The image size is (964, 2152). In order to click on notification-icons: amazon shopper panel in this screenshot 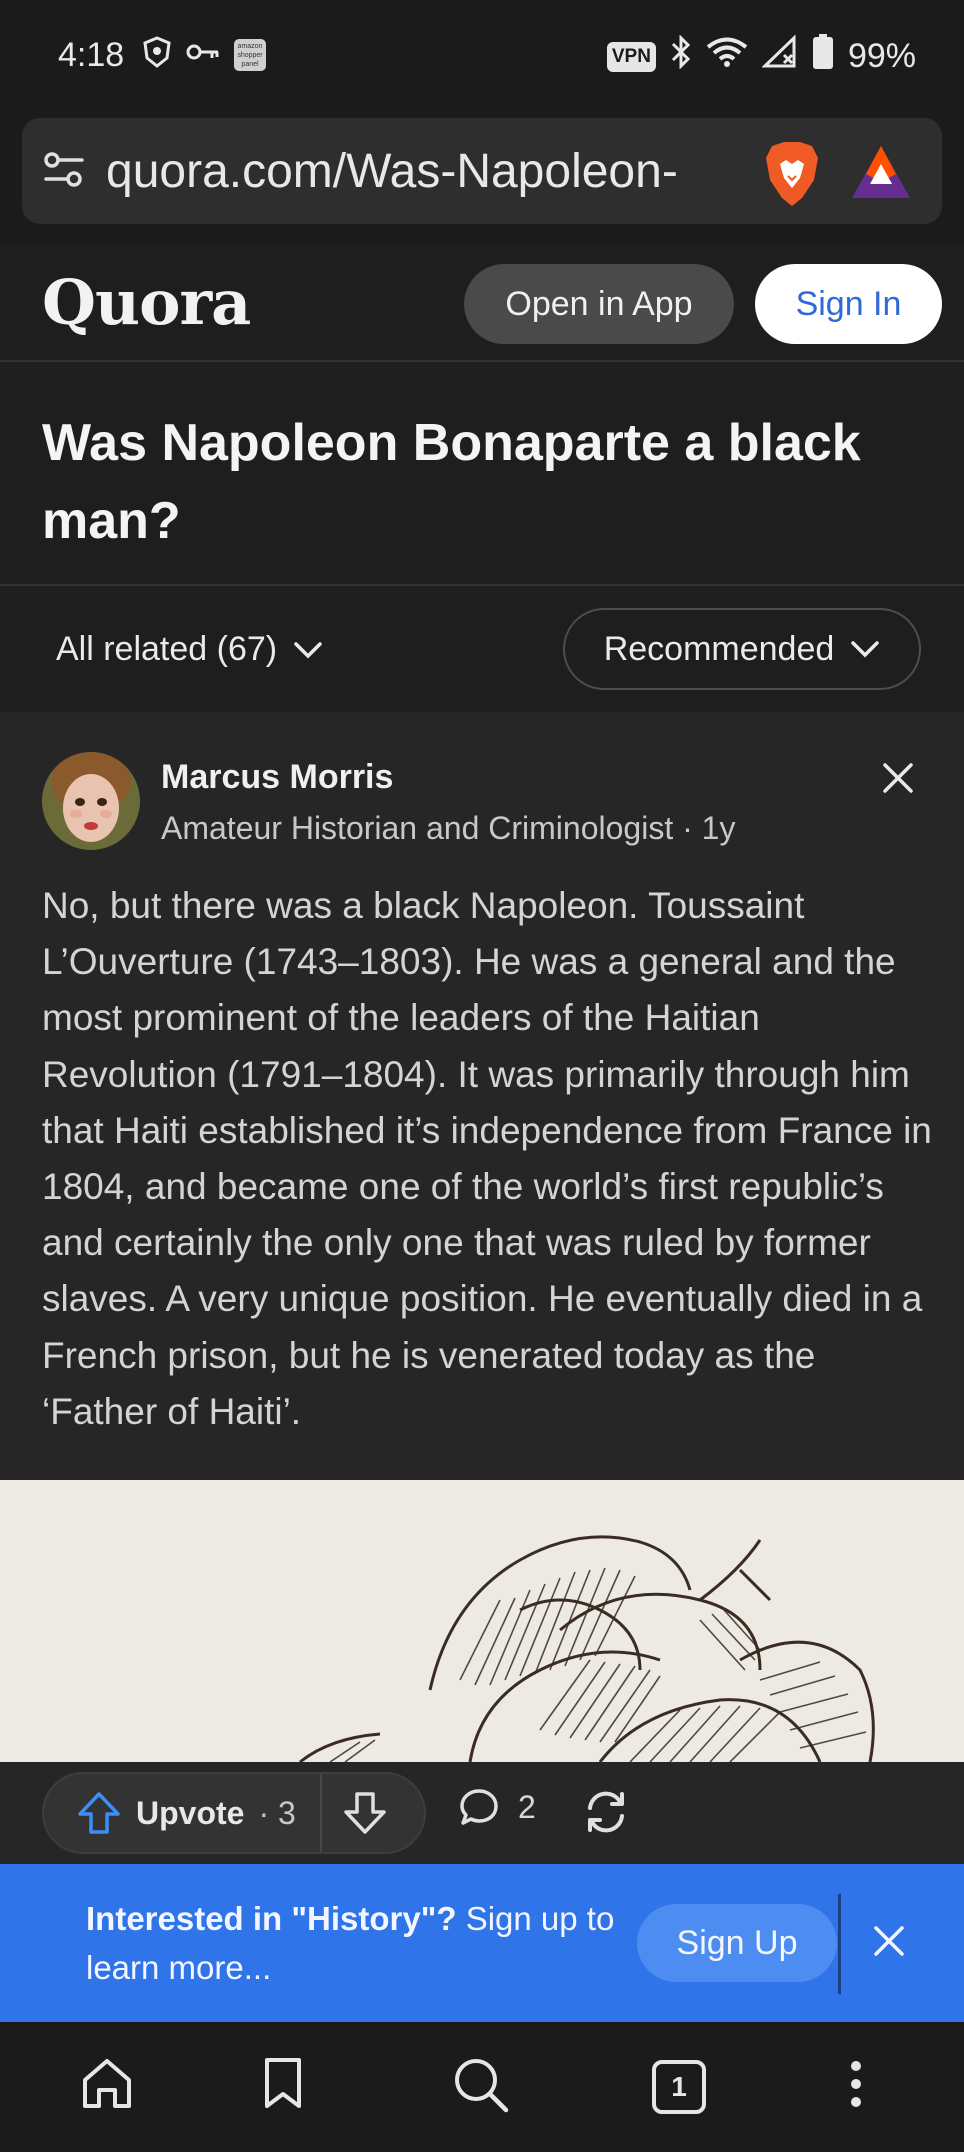, I will do `click(204, 54)`.